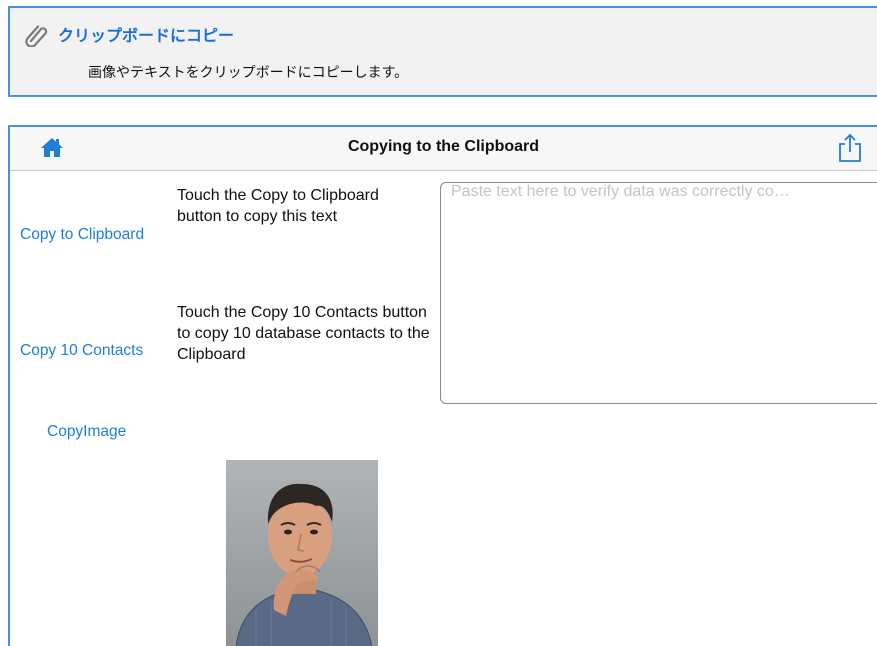  I want to click on portrait-image, so click(302, 553).